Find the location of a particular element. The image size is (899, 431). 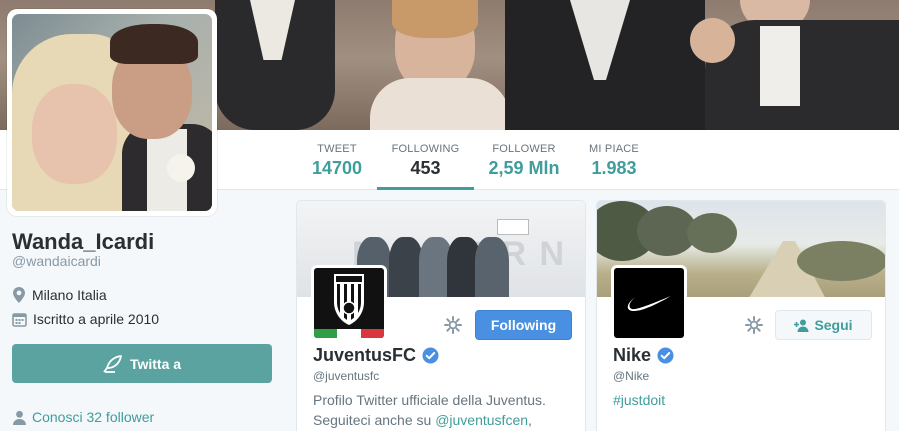

card-handle-nike: @Nike is located at coordinates (631, 376).